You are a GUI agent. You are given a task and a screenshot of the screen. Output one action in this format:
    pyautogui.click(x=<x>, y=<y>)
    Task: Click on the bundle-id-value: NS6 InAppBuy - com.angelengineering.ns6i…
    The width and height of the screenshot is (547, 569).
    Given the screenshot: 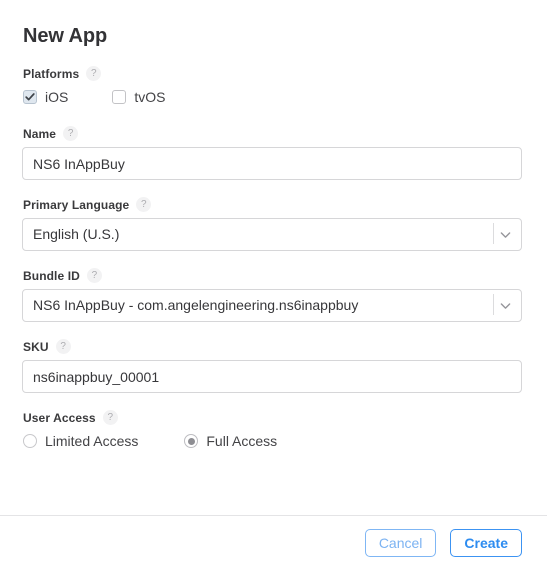 What is the action you would take?
    pyautogui.click(x=272, y=305)
    